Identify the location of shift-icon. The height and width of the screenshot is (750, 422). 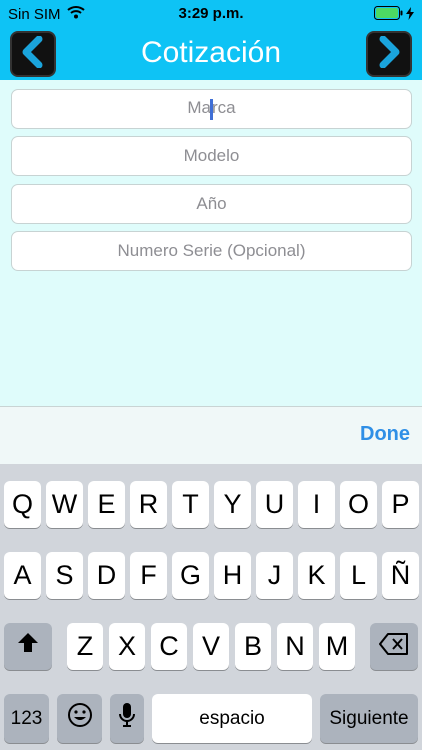
(28, 646).